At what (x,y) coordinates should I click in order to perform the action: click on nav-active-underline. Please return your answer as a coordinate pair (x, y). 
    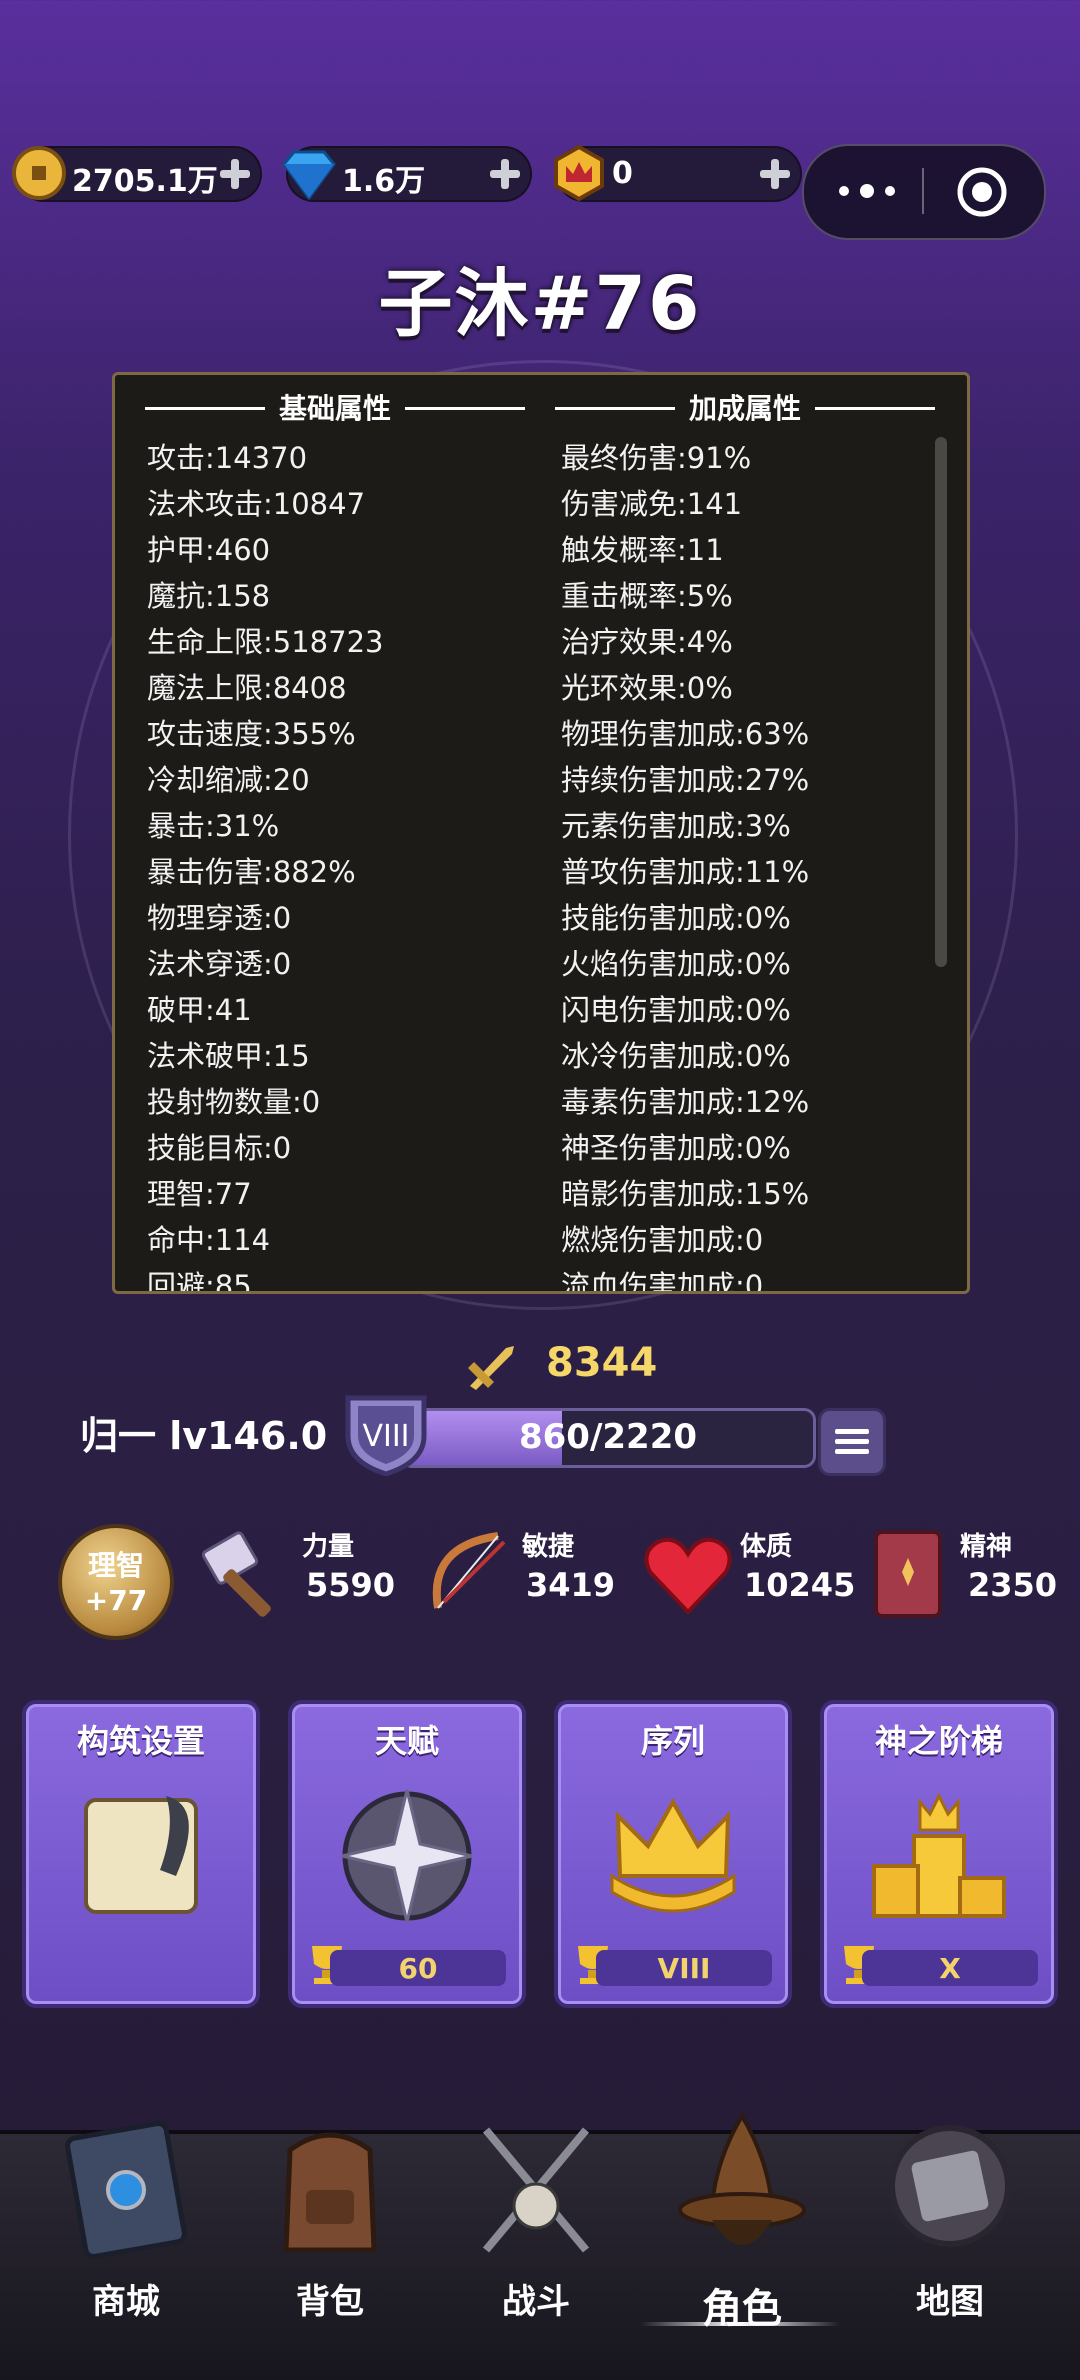
    Looking at the image, I should click on (740, 2324).